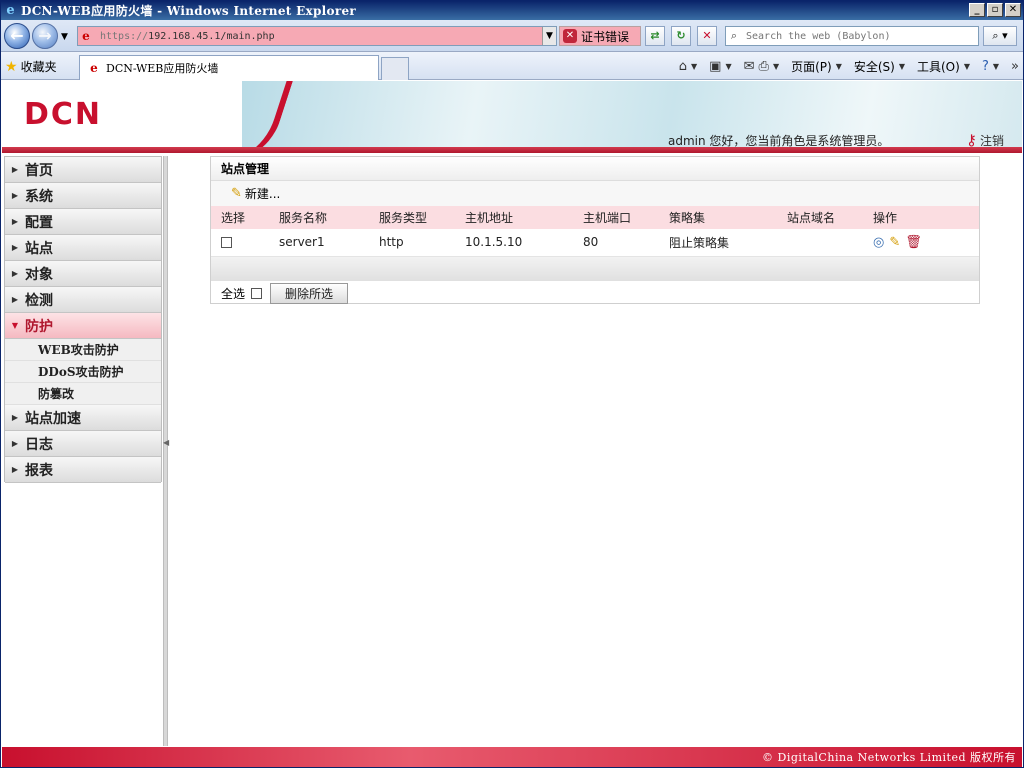 The width and height of the screenshot is (1024, 768). Describe the element at coordinates (718, 217) in the screenshot. I see `col-policy-set: 策略集` at that location.